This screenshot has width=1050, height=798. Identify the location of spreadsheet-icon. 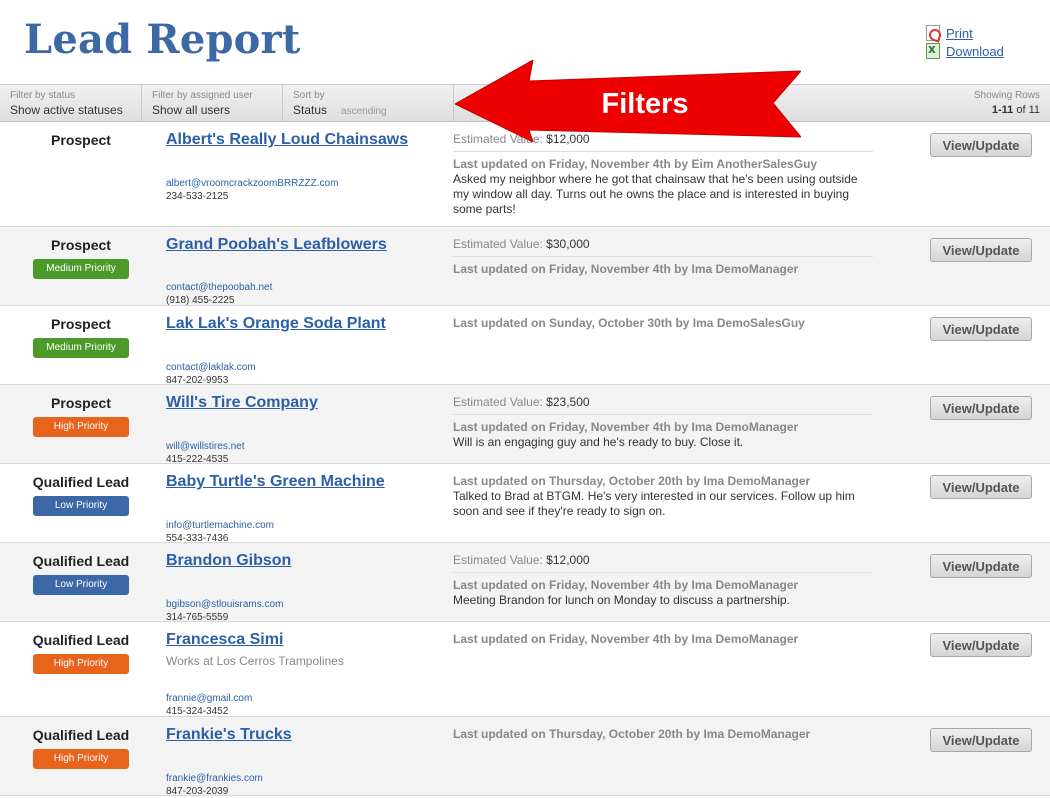
(933, 51).